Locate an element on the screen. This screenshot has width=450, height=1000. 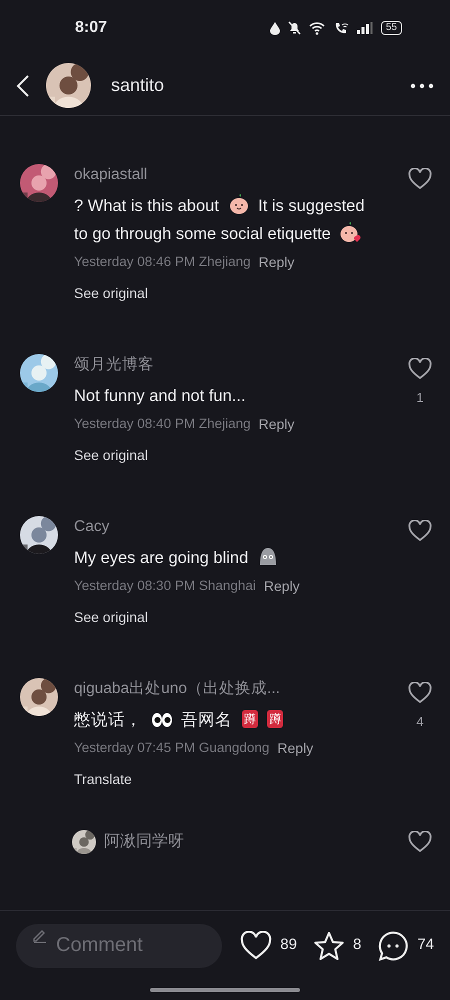
more-icon is located at coordinates (422, 85).